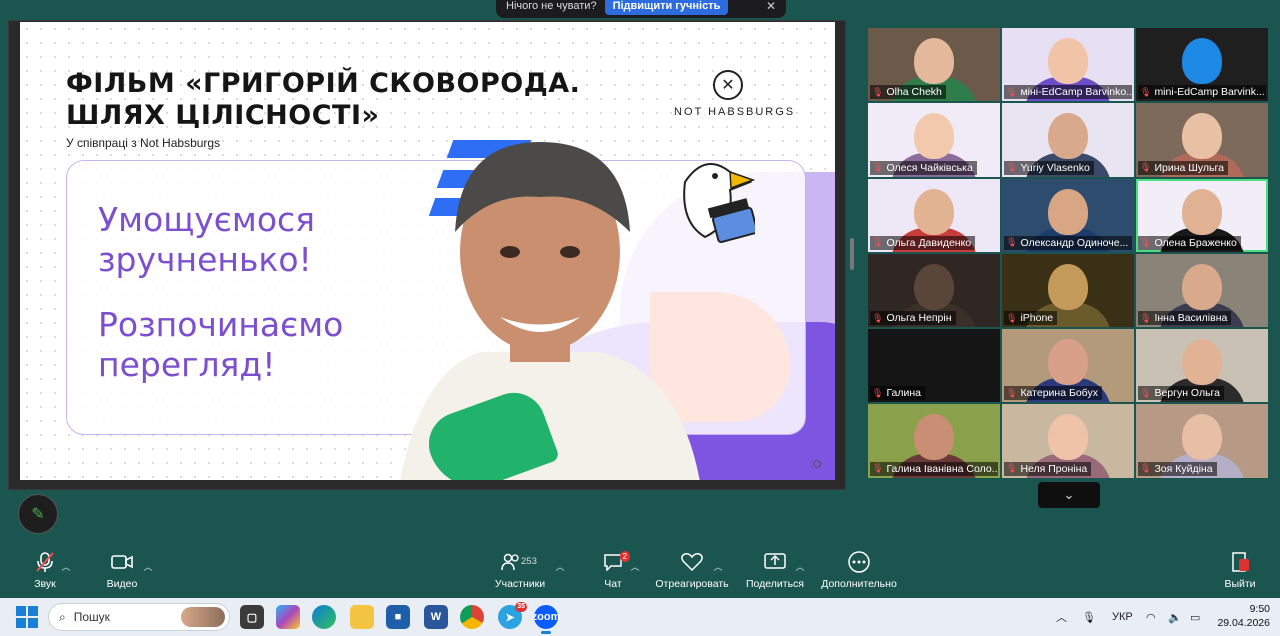  I want to click on telegram-icon: ➤ 35, so click(512, 615).